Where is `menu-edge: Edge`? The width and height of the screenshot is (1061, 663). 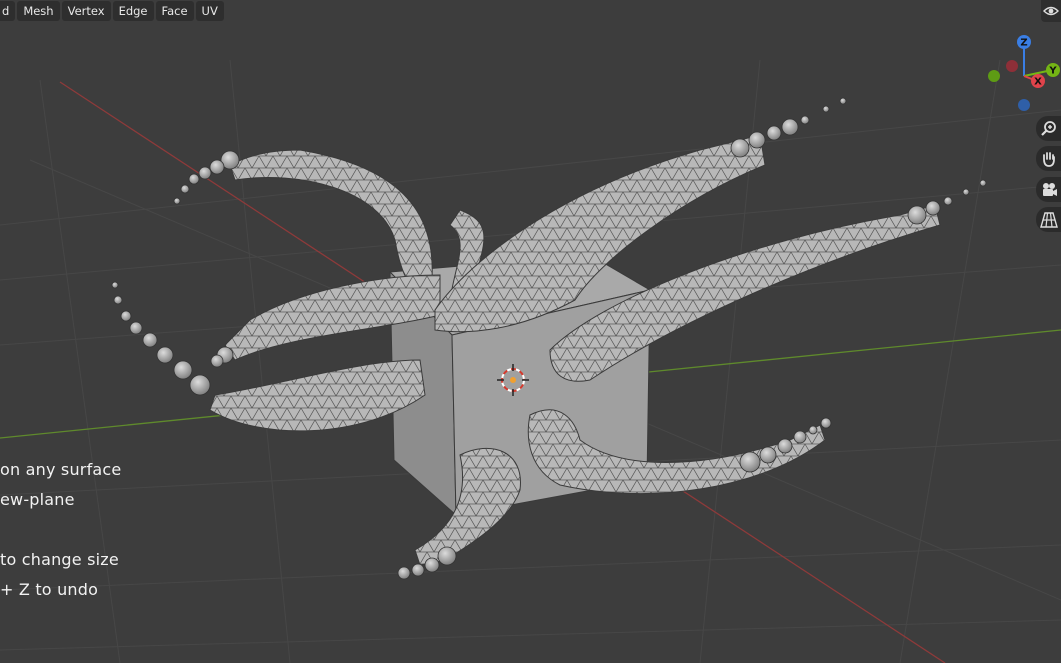
menu-edge: Edge is located at coordinates (133, 11).